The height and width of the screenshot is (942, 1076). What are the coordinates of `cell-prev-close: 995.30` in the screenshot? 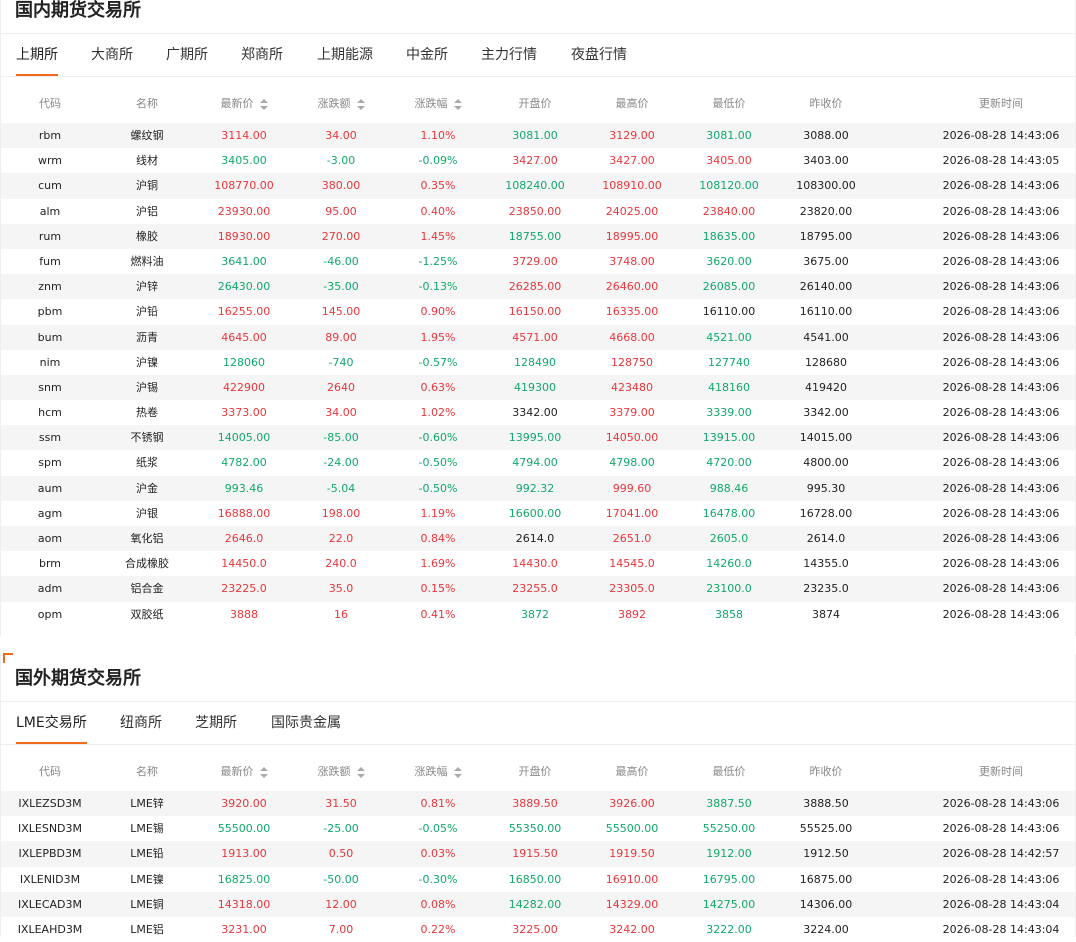 It's located at (826, 488).